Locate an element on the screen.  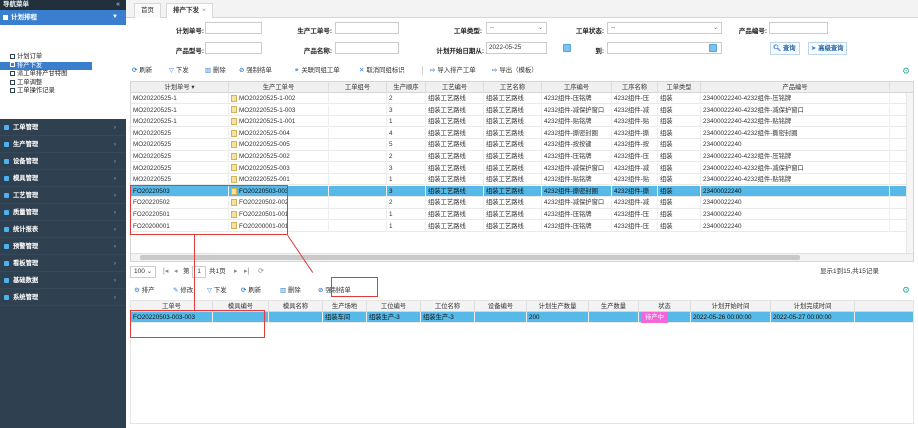
last-page-icon: ▸| is located at coordinates (246, 272).